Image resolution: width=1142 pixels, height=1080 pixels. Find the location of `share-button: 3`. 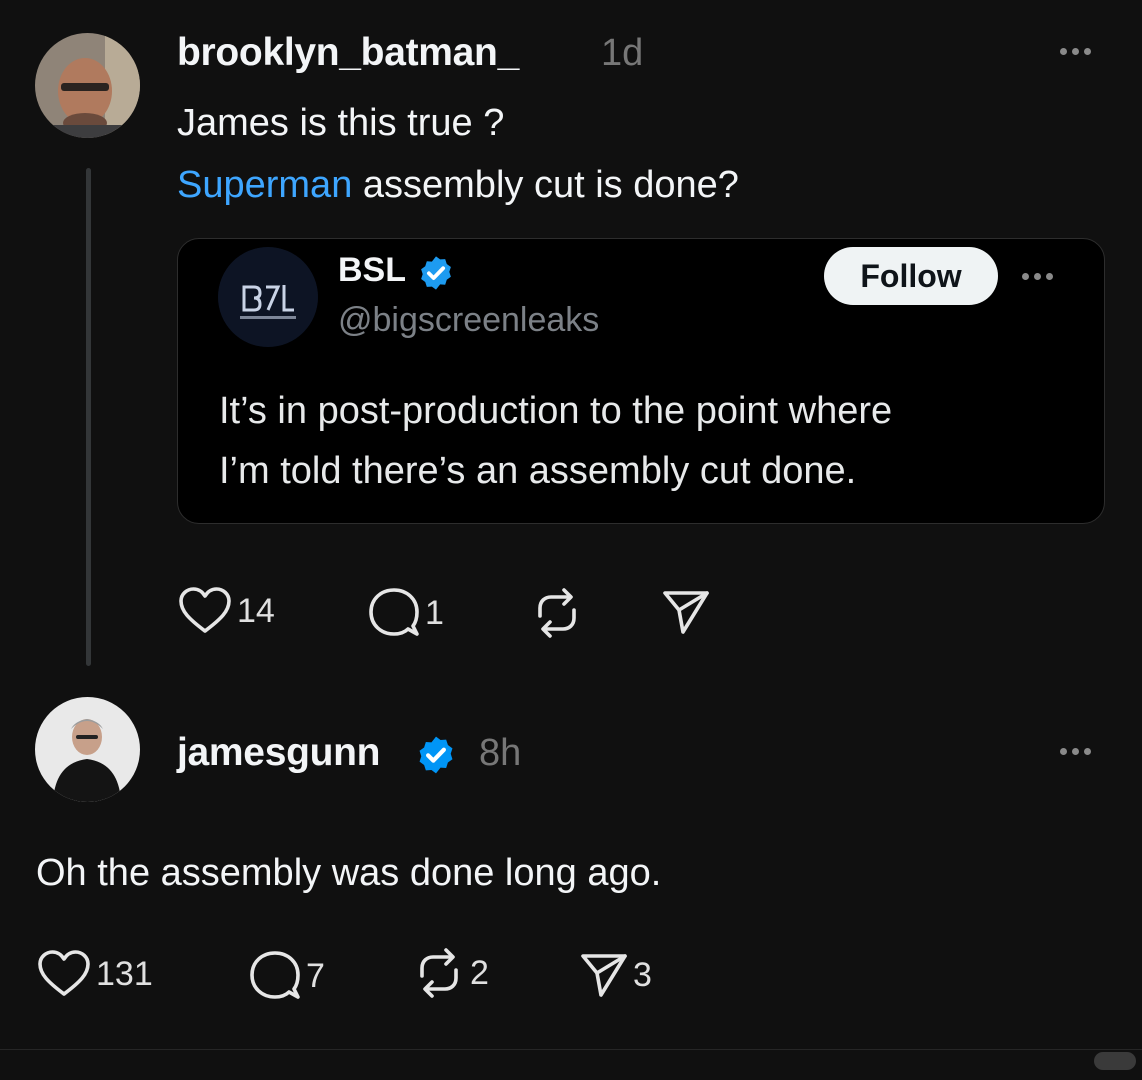

share-button: 3 is located at coordinates (615, 975).